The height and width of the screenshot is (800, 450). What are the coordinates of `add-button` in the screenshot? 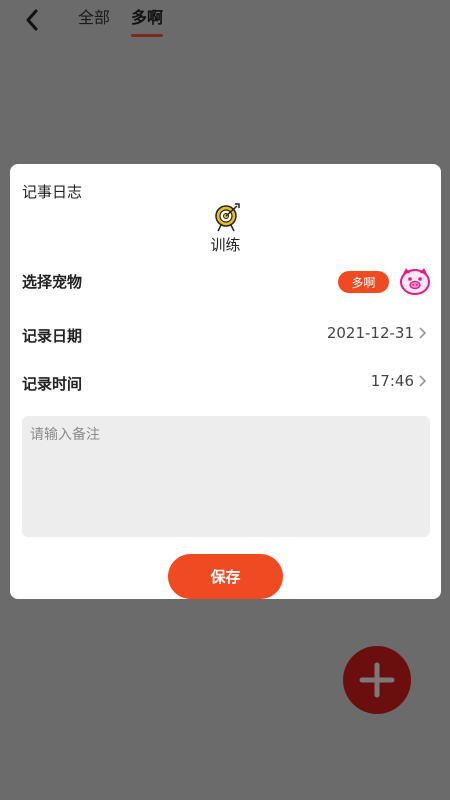 It's located at (377, 680).